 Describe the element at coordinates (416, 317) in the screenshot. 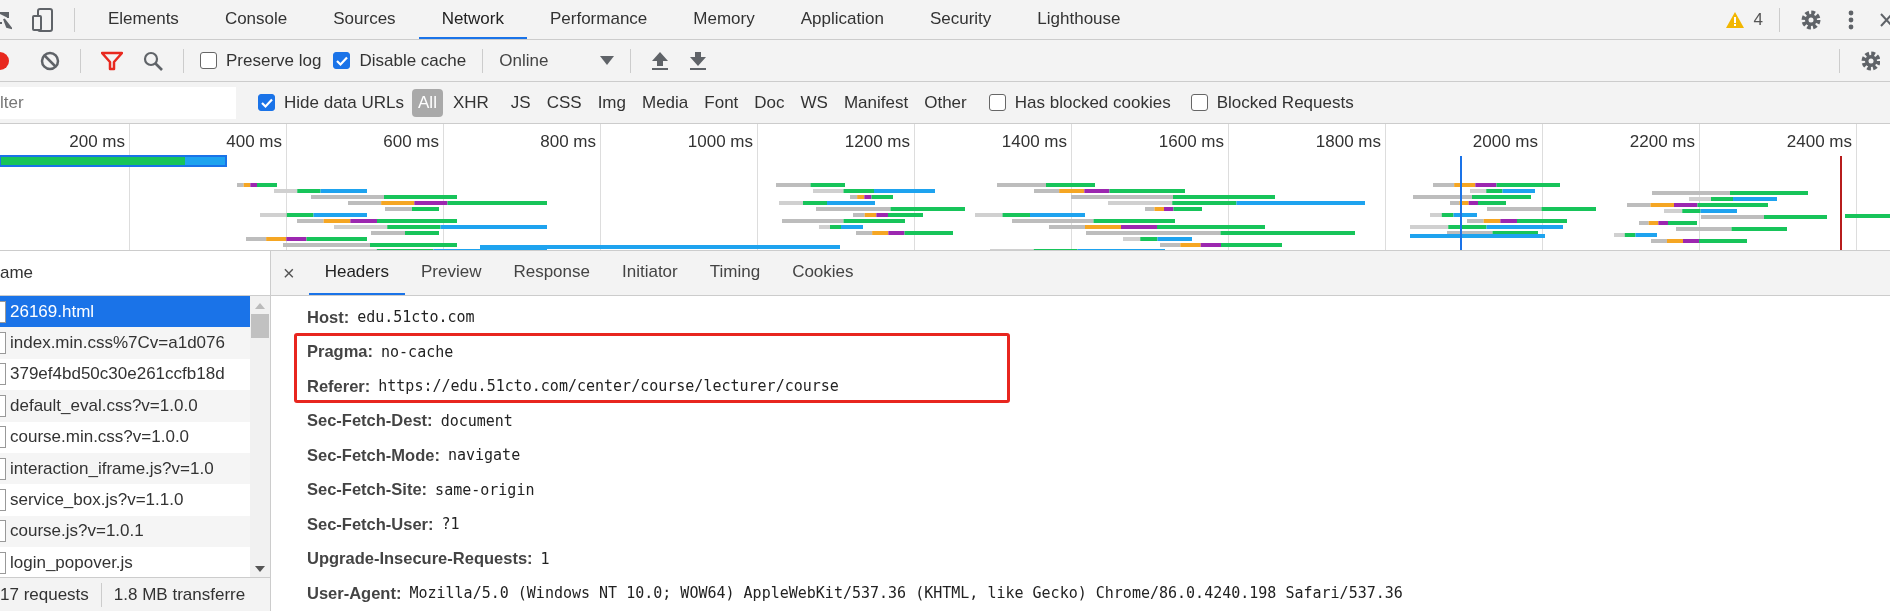

I see `header-value: edu.51cto.com` at that location.